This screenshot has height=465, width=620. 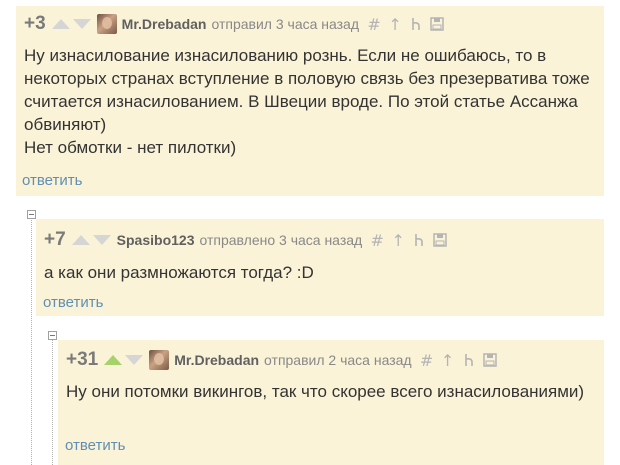 I want to click on comment-timestamp: отправил 3 часа назад, so click(x=285, y=24).